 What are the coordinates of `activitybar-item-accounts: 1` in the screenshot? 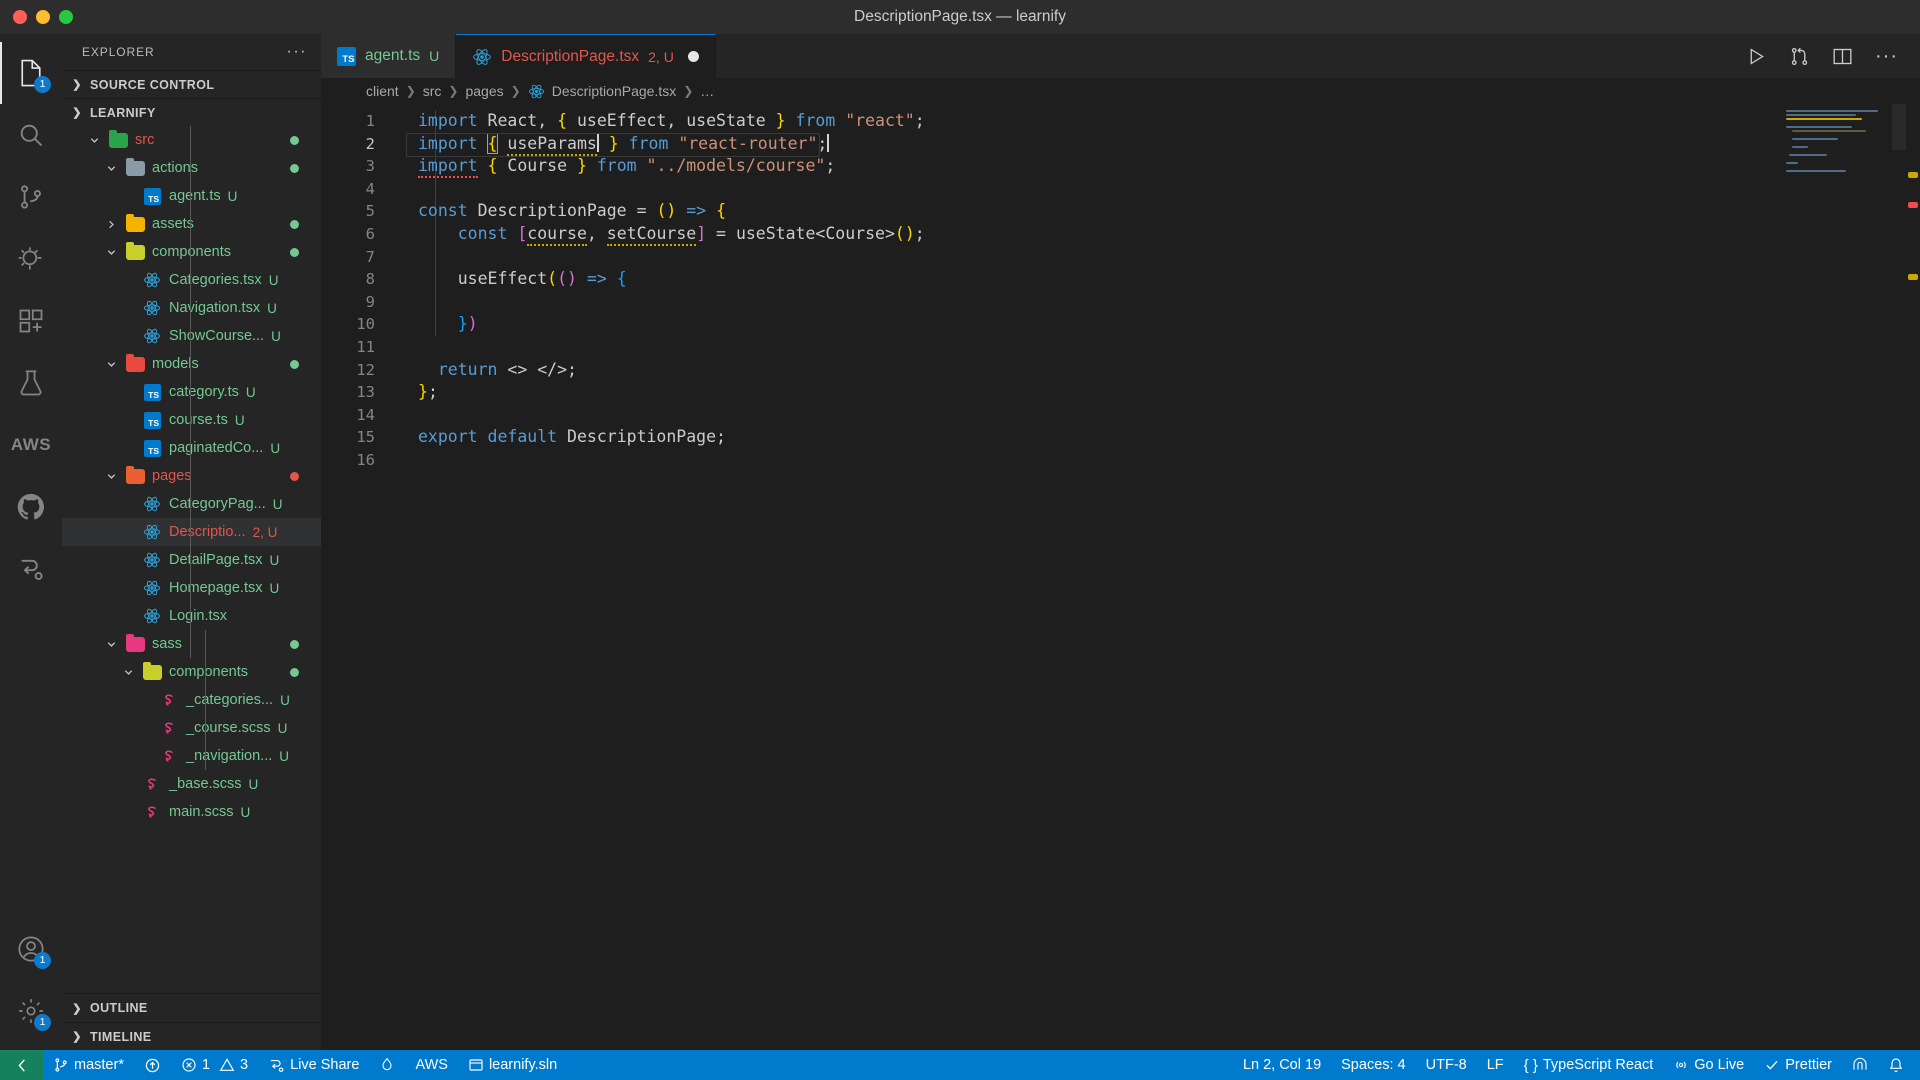 It's located at (31, 949).